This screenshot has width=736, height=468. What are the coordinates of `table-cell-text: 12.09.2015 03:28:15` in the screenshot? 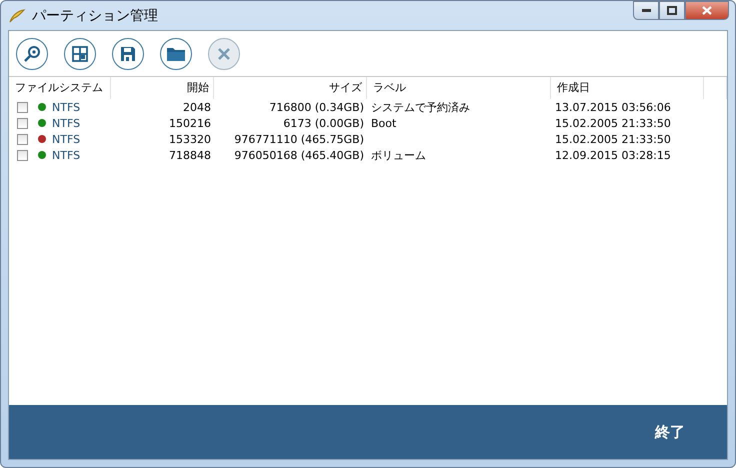 It's located at (613, 155).